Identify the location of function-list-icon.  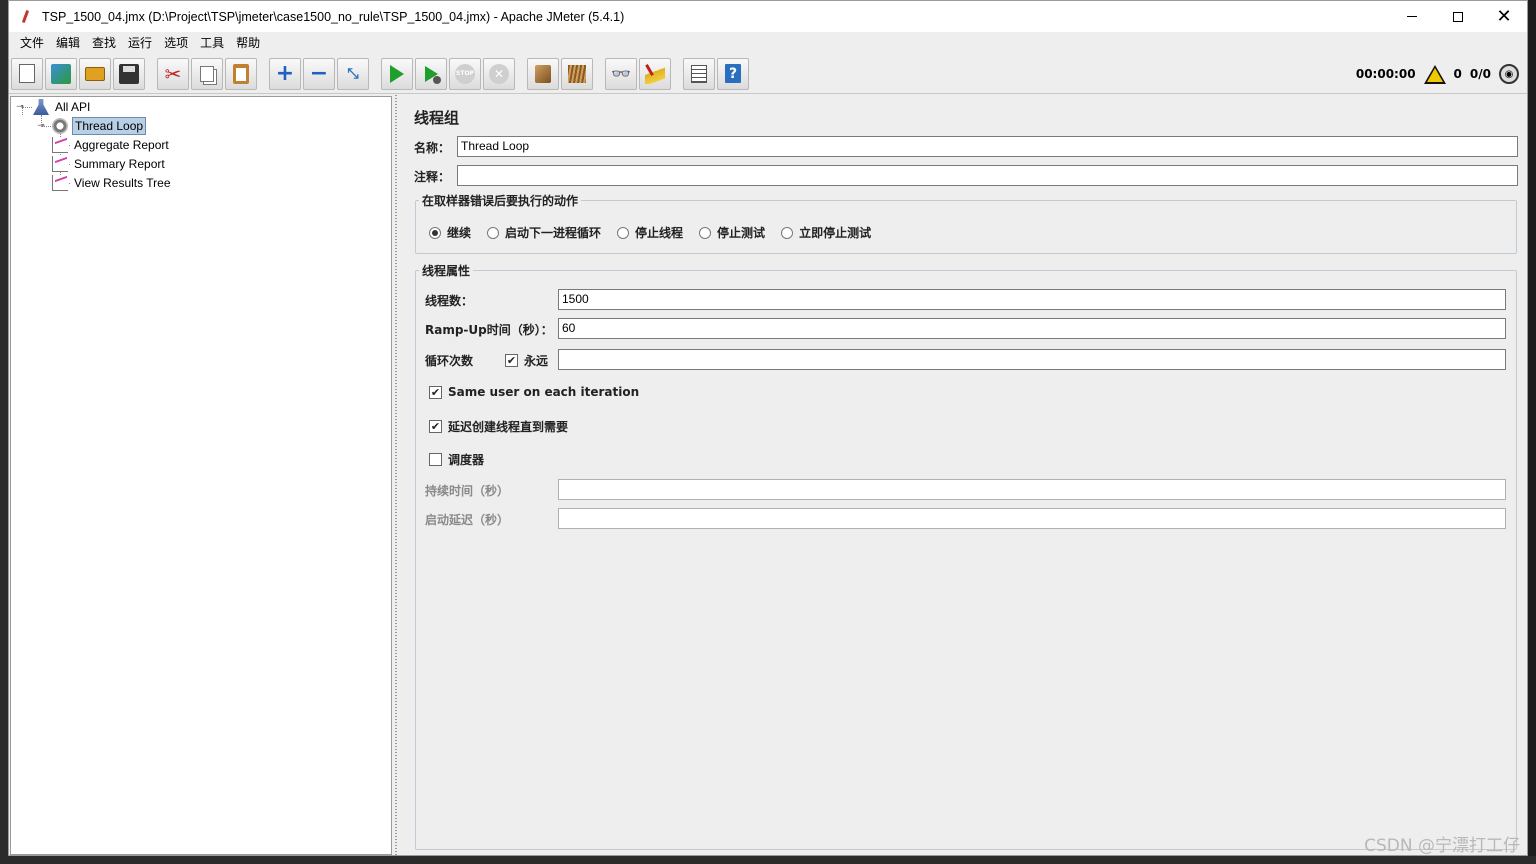
(699, 73).